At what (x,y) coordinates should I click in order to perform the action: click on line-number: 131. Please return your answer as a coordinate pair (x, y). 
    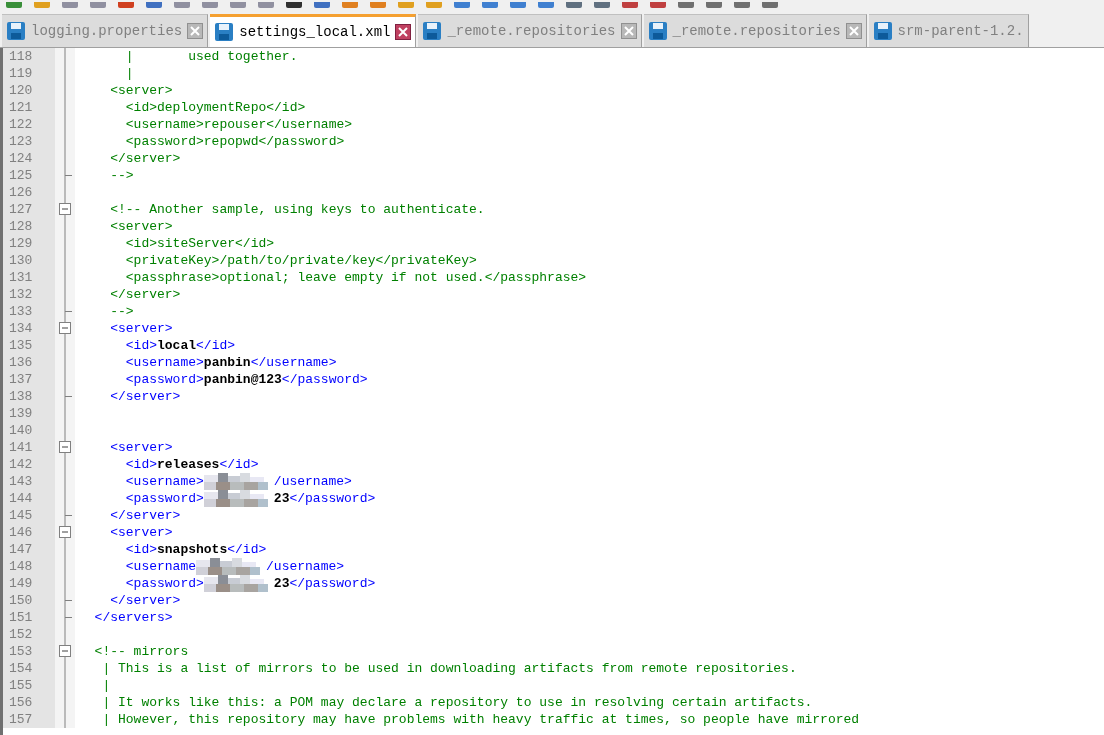
    Looking at the image, I should click on (21, 277).